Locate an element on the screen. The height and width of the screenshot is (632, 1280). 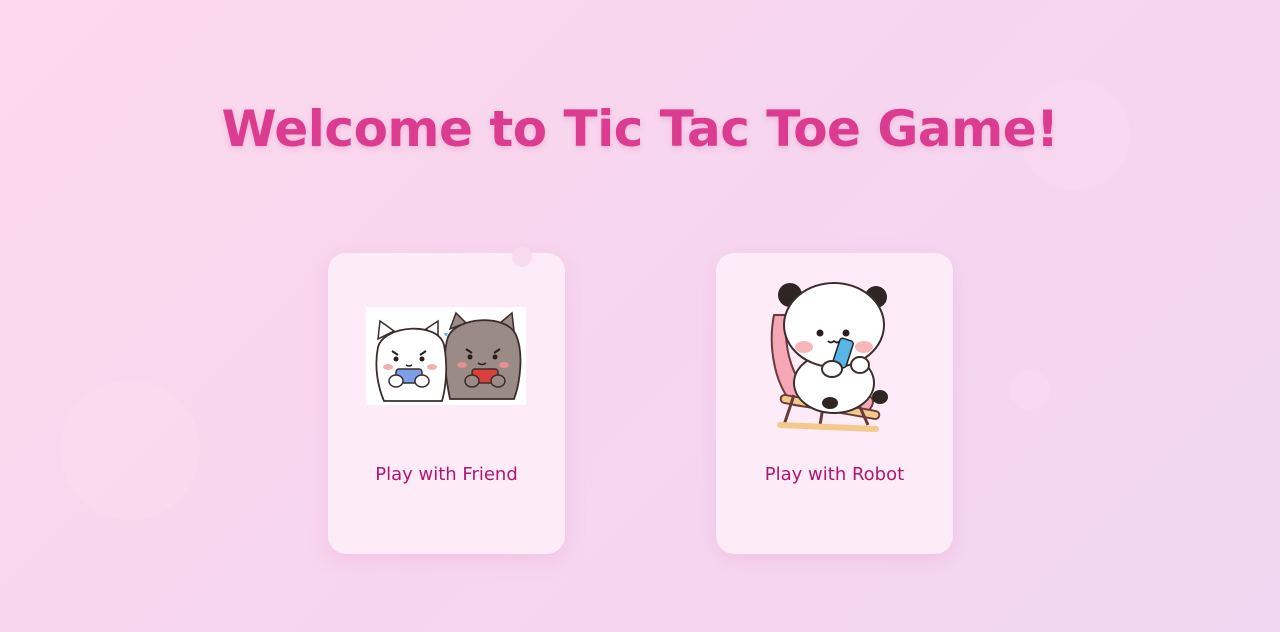
play-with-friend-card: Play with Friend is located at coordinates (446, 400).